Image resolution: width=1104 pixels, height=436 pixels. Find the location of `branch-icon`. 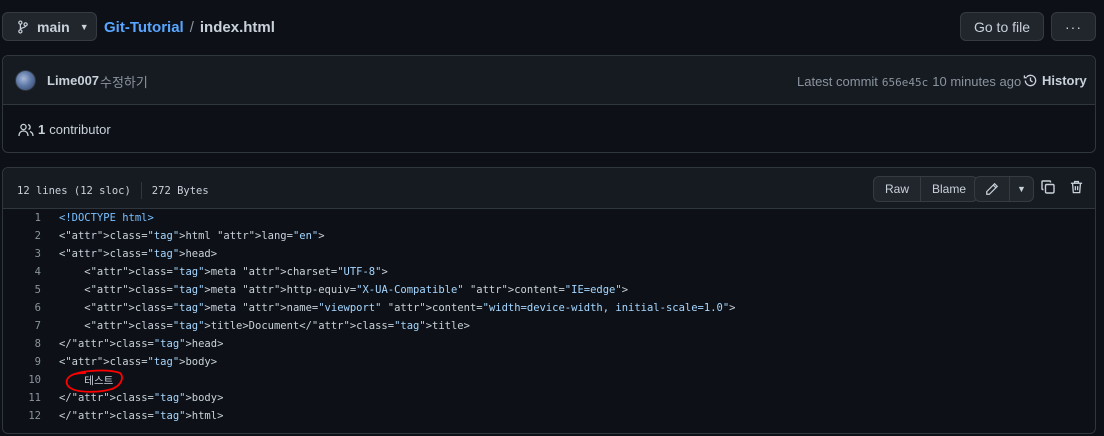

branch-icon is located at coordinates (23, 26).